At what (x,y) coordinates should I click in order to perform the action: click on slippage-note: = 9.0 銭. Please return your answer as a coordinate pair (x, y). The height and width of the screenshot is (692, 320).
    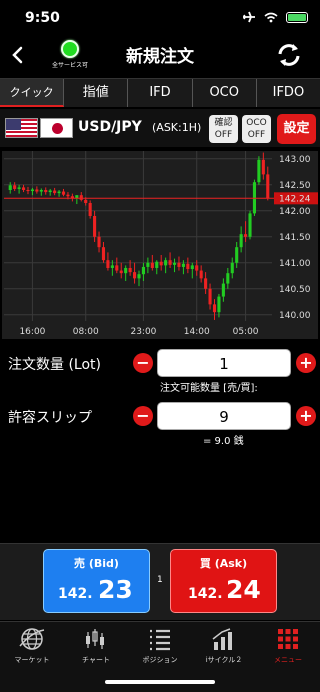
    Looking at the image, I should click on (223, 441).